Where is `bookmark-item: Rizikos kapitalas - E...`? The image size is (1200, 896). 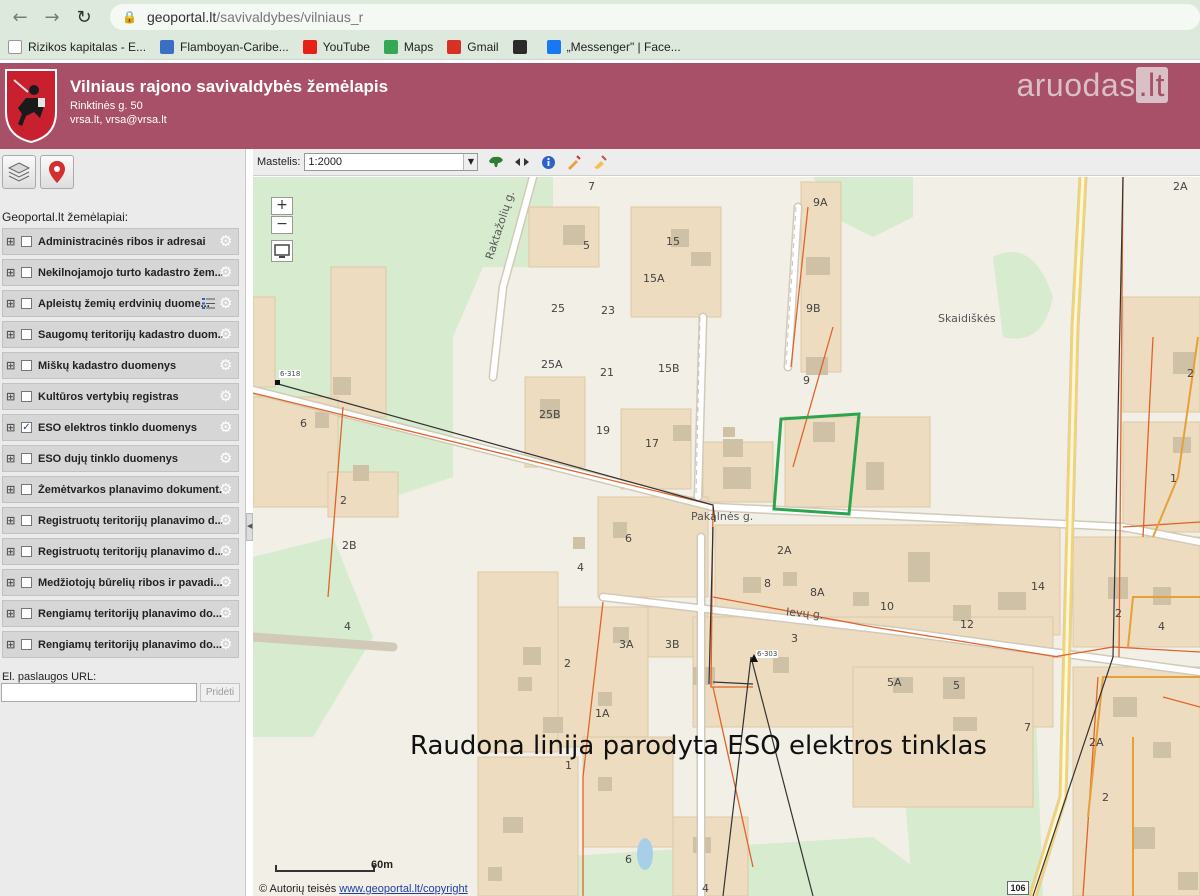 bookmark-item: Rizikos kapitalas - E... is located at coordinates (77, 46).